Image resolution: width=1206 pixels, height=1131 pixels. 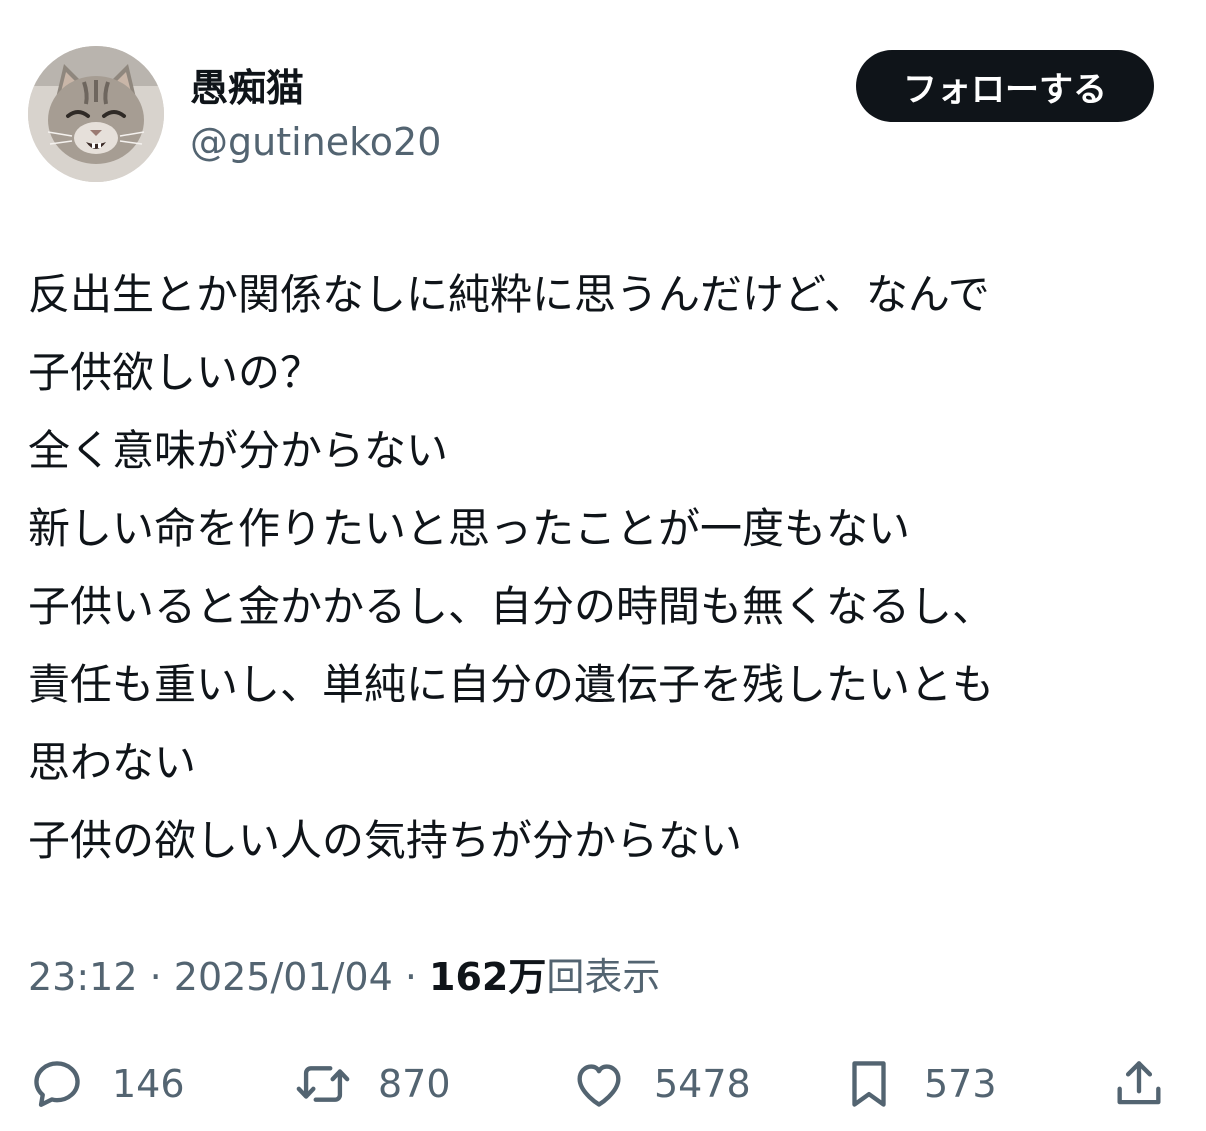 I want to click on tweet-text-line: 反出生とか関係なしに純粋に思うんだけど、なんで, so click(x=509, y=294).